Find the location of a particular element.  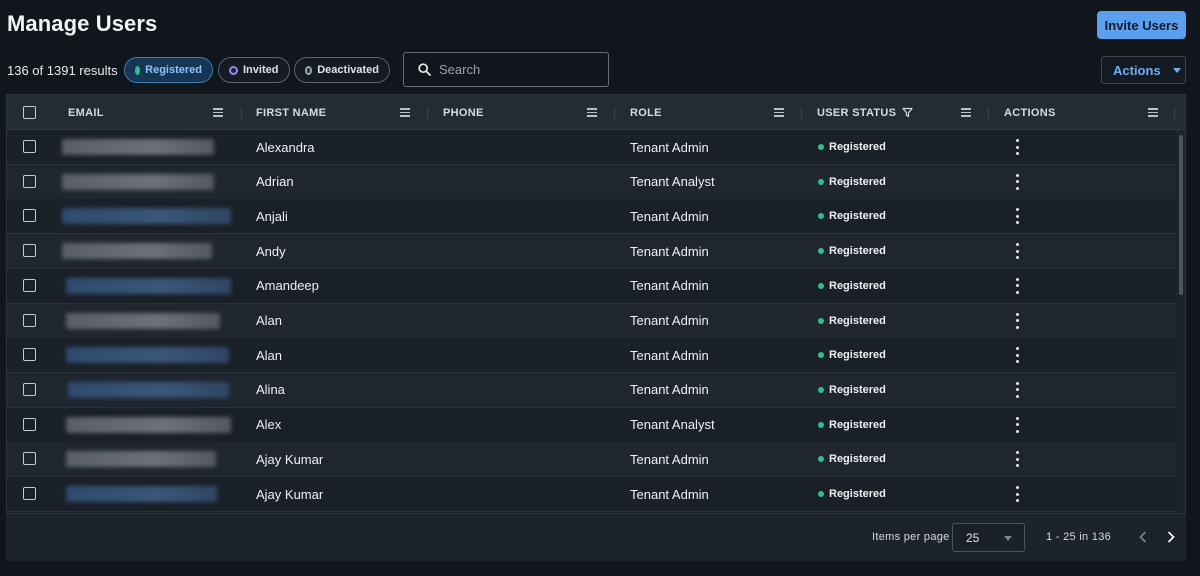

registered-dot-icon is located at coordinates (138, 70).